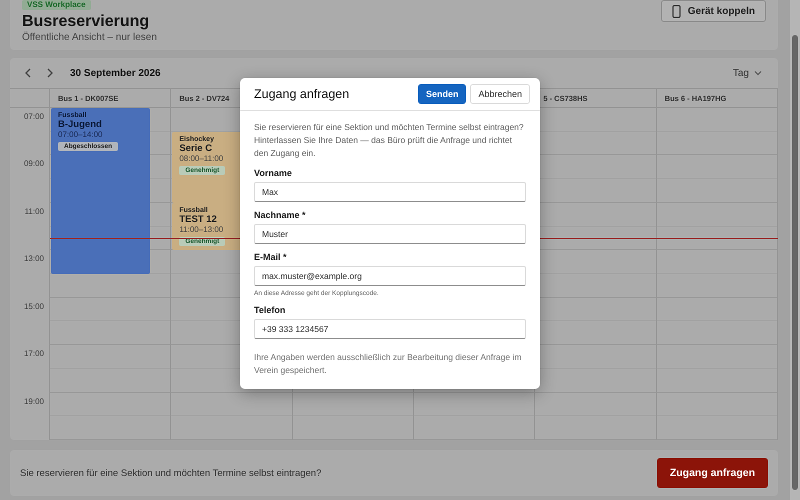 The height and width of the screenshot is (500, 800). I want to click on chevron-down-icon, so click(758, 73).